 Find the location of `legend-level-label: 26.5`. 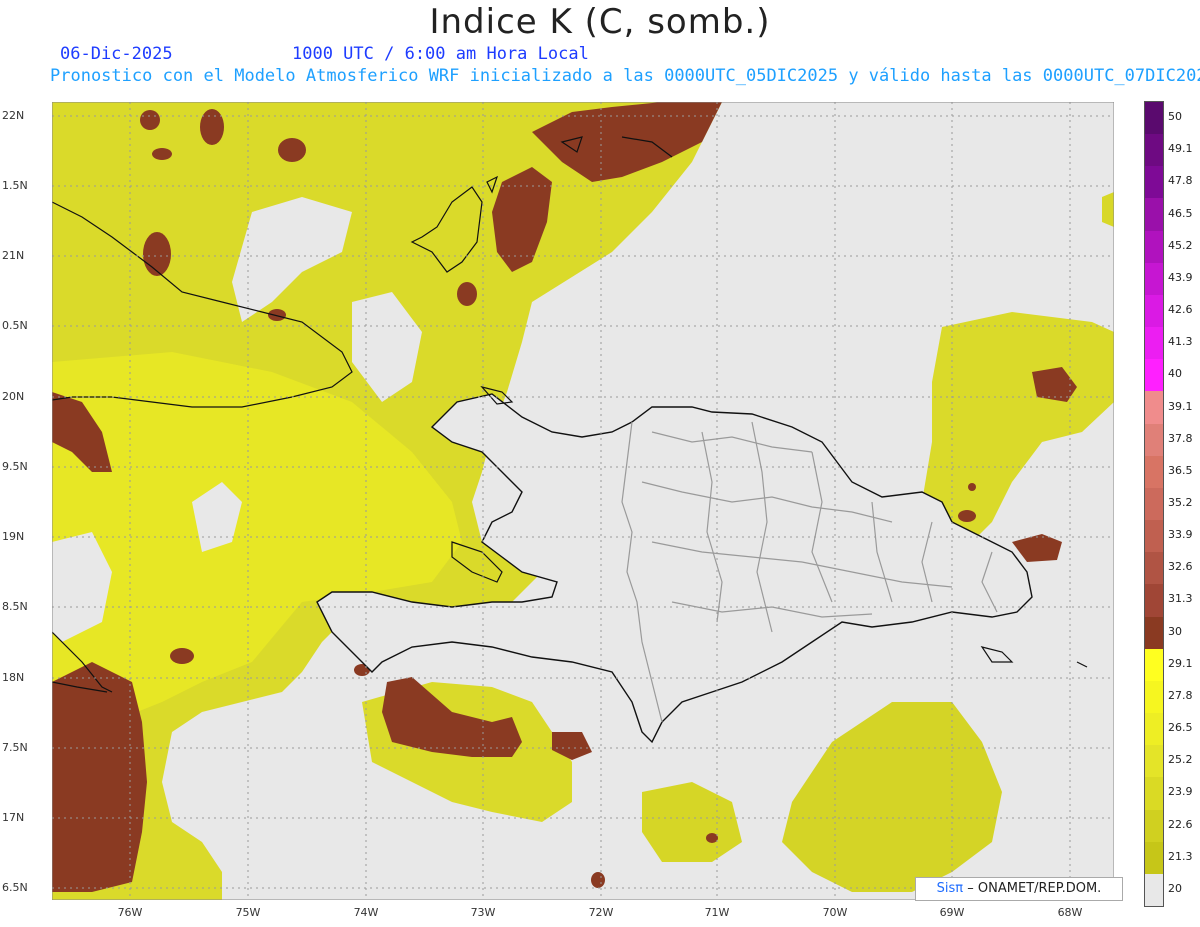

legend-level-label: 26.5 is located at coordinates (1180, 728).